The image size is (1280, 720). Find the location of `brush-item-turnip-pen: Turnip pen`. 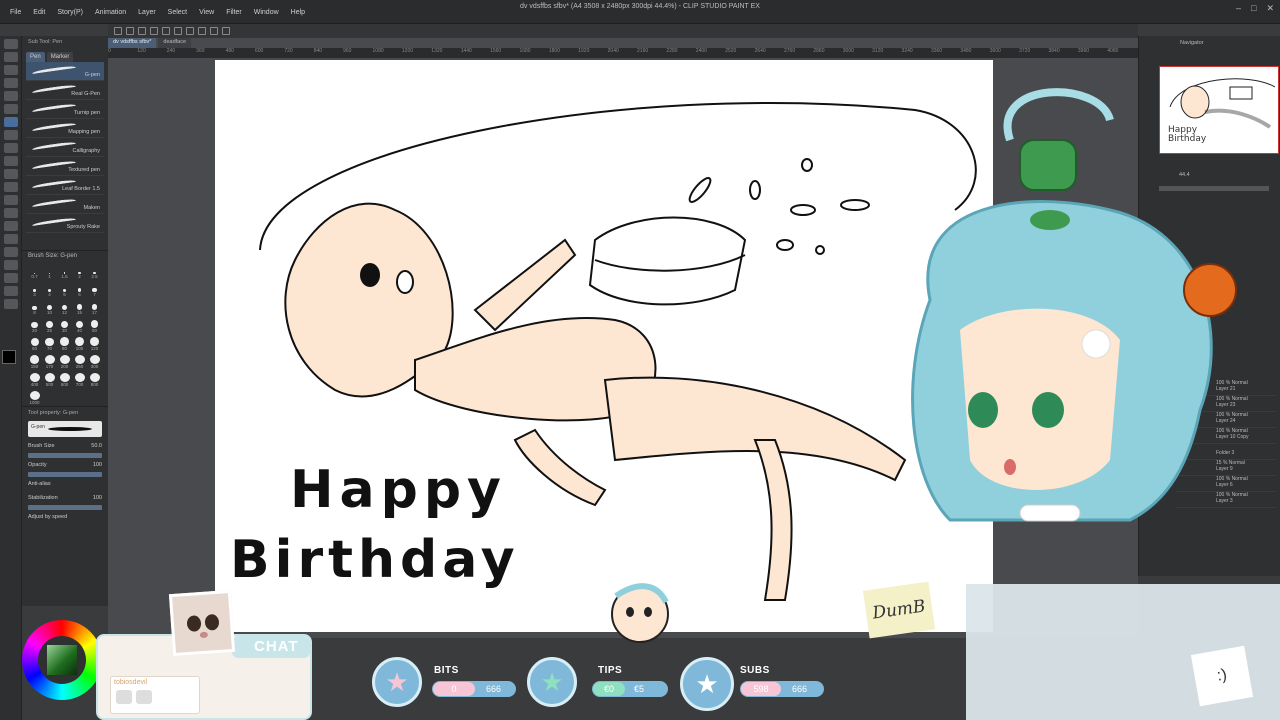

brush-item-turnip-pen: Turnip pen is located at coordinates (65, 109).